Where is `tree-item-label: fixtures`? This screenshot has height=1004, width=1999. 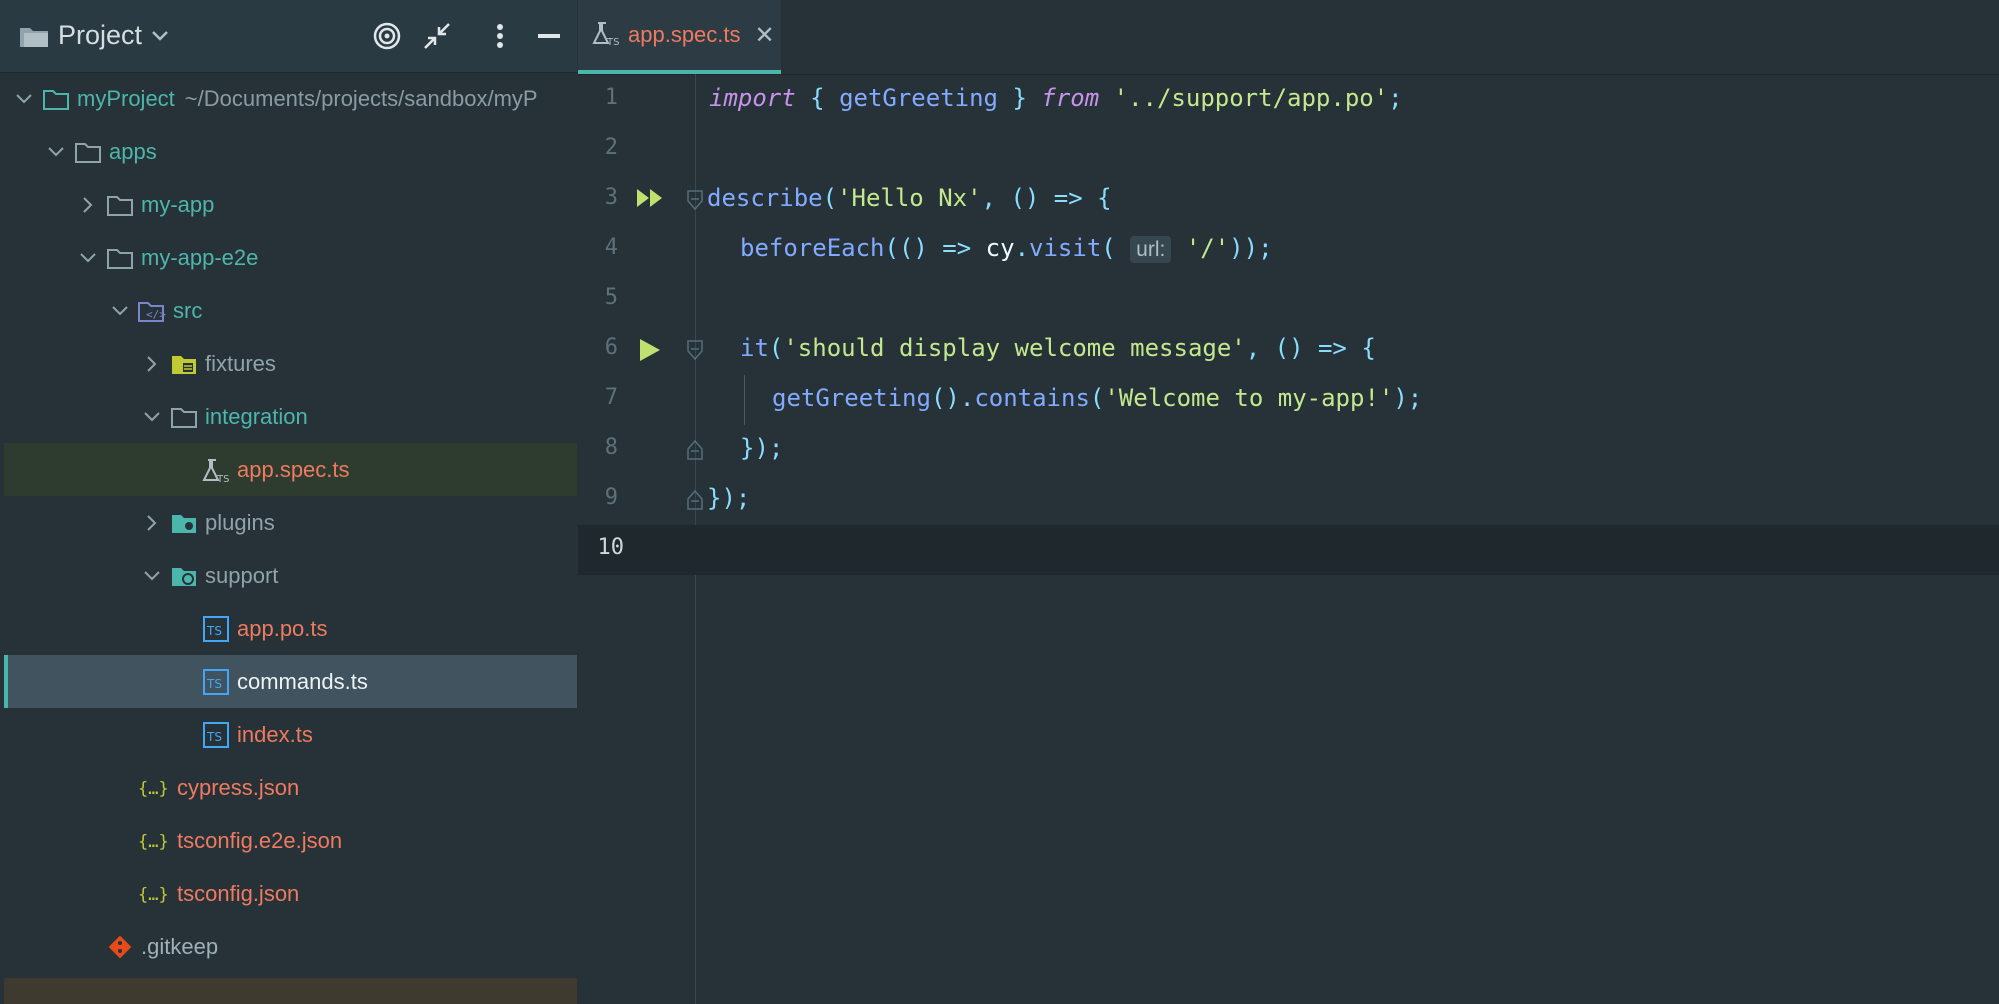
tree-item-label: fixtures is located at coordinates (240, 363).